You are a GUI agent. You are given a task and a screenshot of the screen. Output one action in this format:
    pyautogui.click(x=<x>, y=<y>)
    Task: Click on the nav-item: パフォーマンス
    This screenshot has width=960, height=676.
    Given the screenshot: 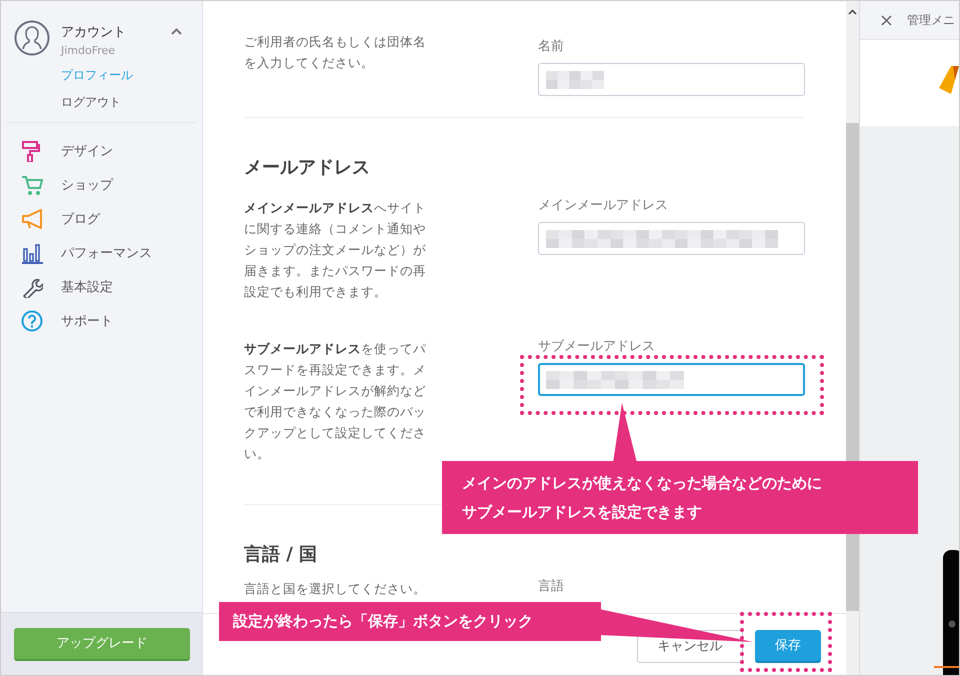 What is the action you would take?
    pyautogui.click(x=101, y=253)
    